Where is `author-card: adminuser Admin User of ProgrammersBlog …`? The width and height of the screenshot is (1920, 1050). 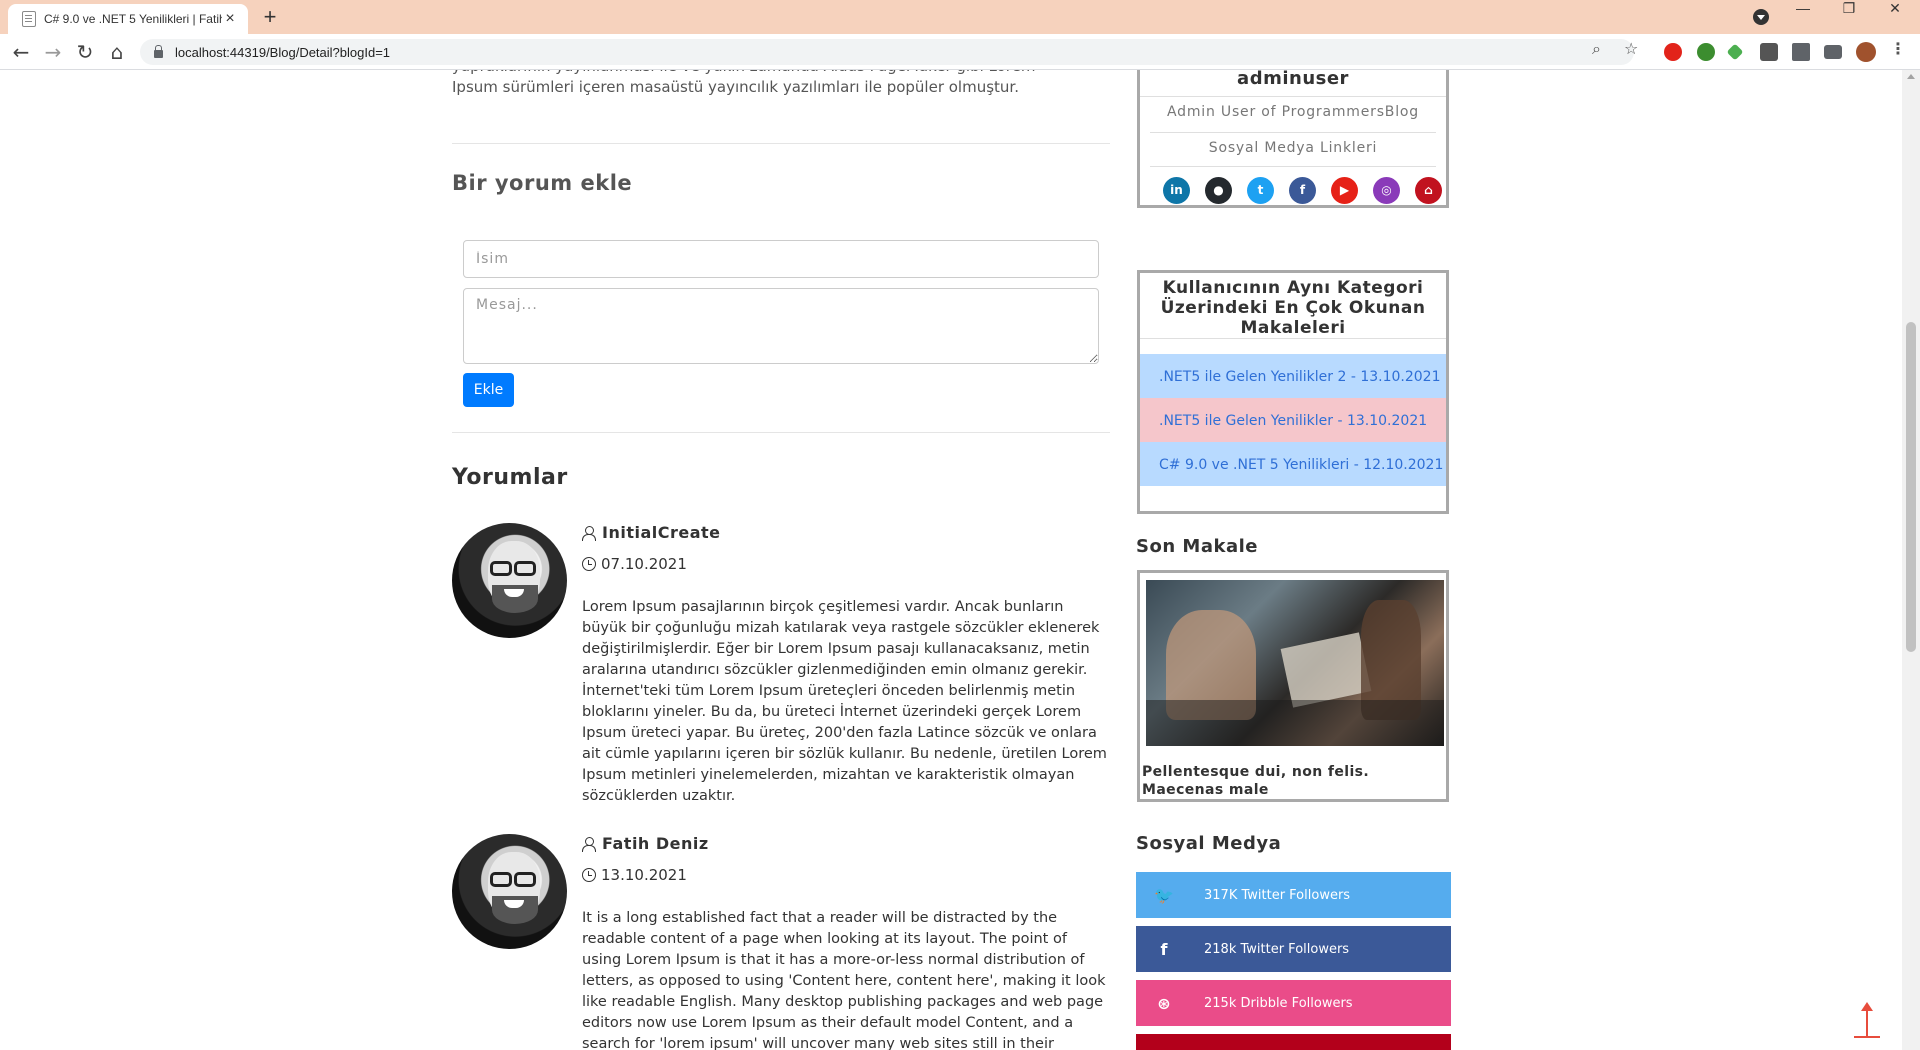
author-card: adminuser Admin User of ProgrammersBlog … is located at coordinates (1293, 139).